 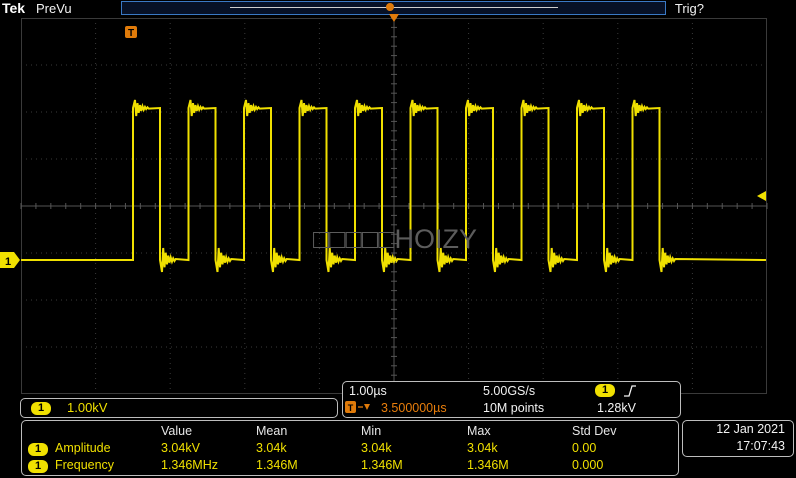 I want to click on trigger-source-badge: 1, so click(x=605, y=390).